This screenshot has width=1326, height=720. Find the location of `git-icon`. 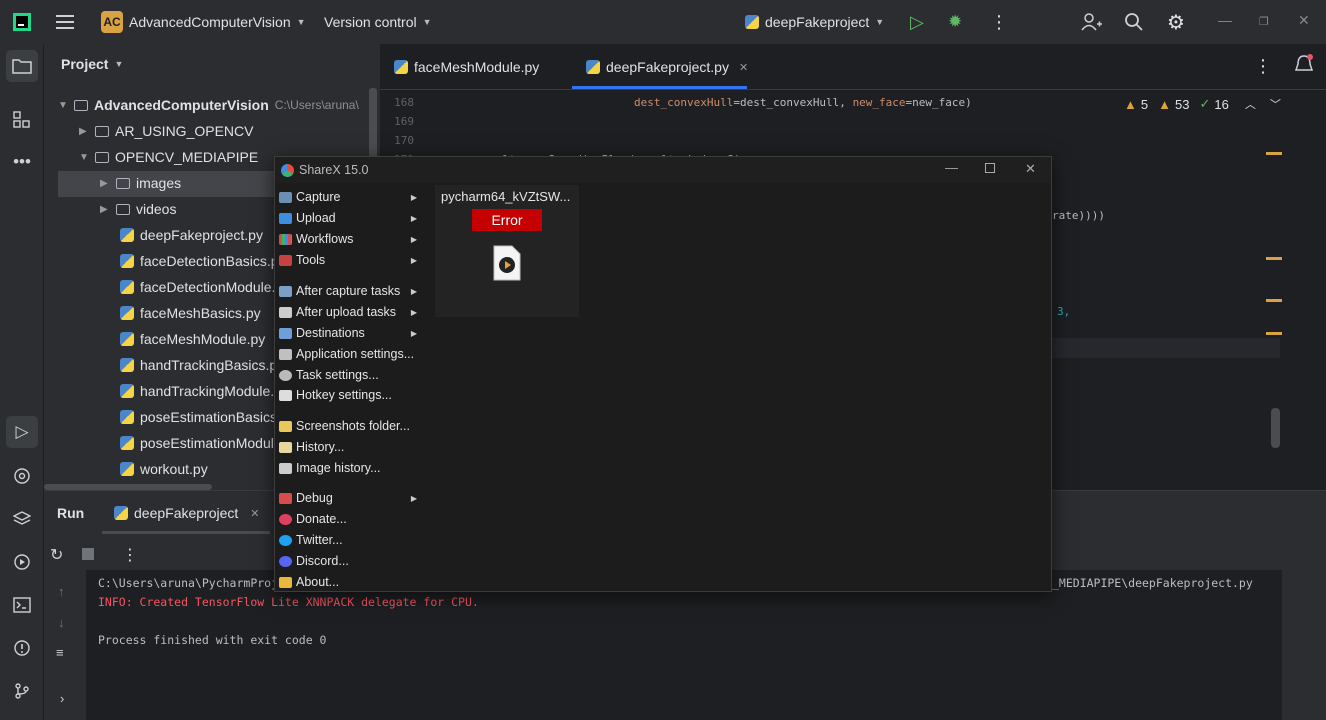

git-icon is located at coordinates (22, 691).